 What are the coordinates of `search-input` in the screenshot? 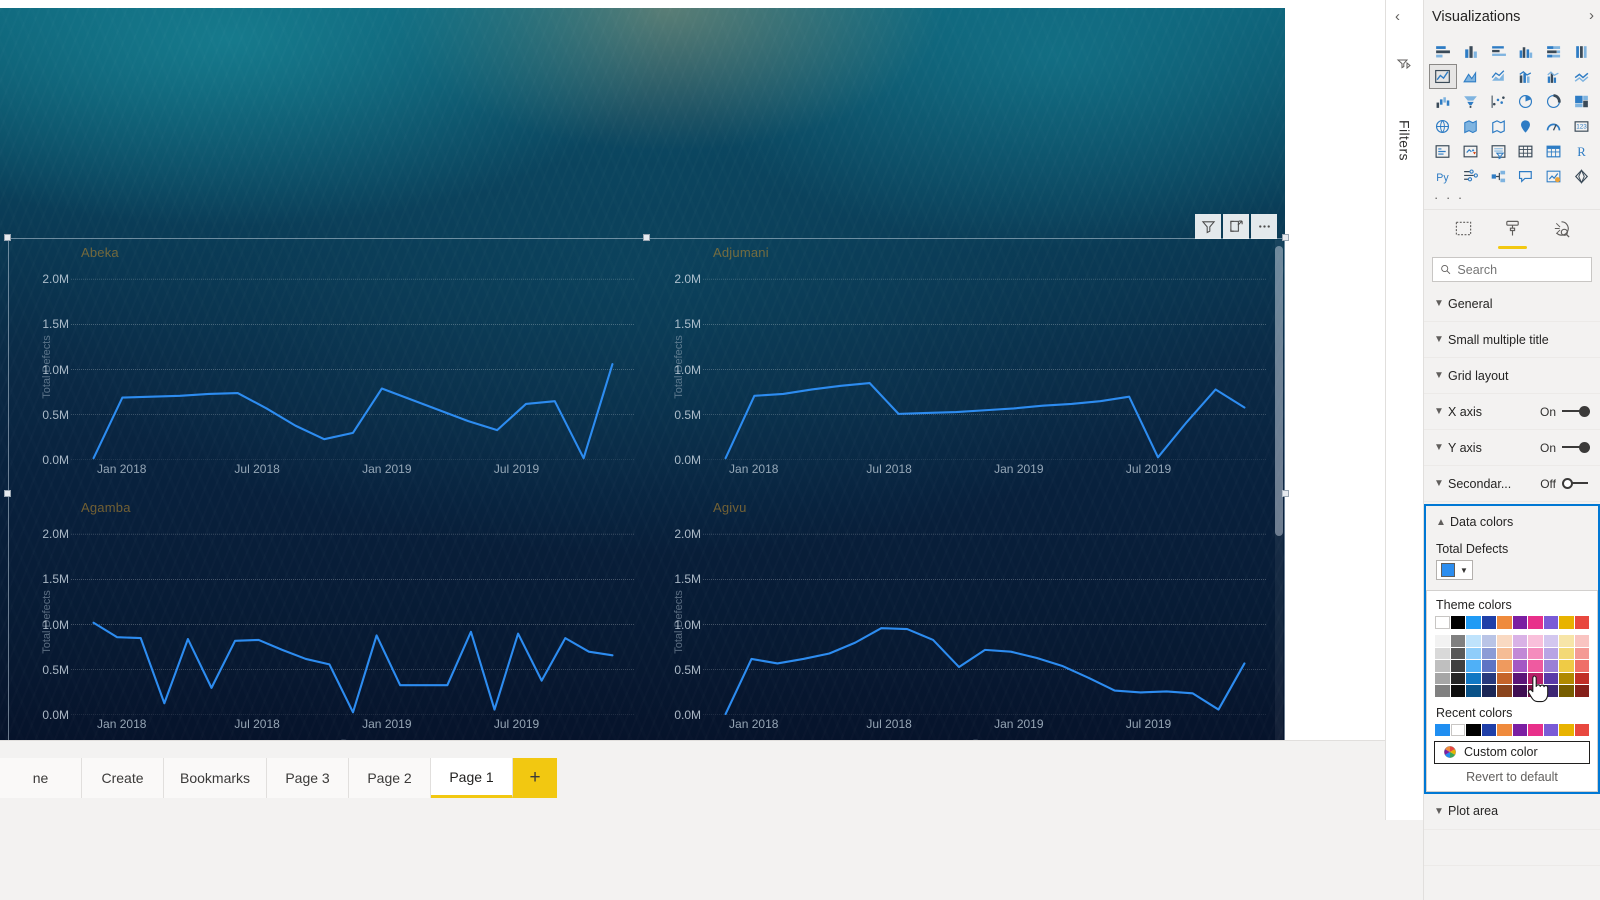 It's located at (1520, 269).